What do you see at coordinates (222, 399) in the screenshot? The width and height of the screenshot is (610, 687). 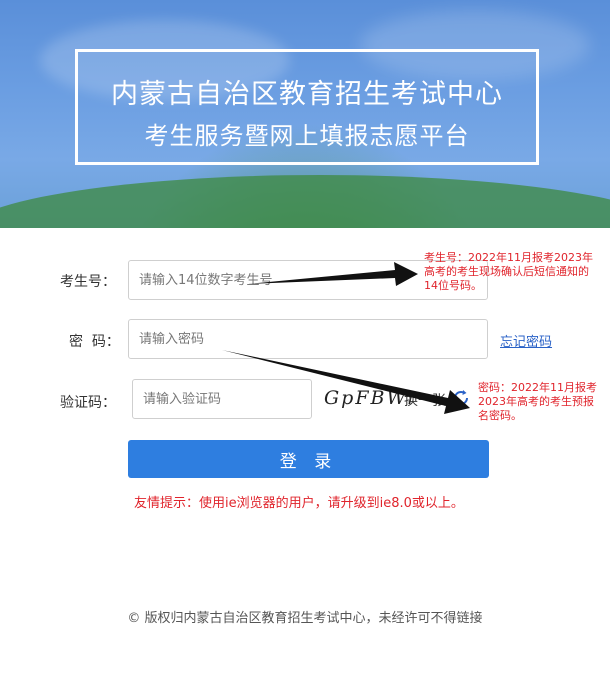 I see `captcha-input` at bounding box center [222, 399].